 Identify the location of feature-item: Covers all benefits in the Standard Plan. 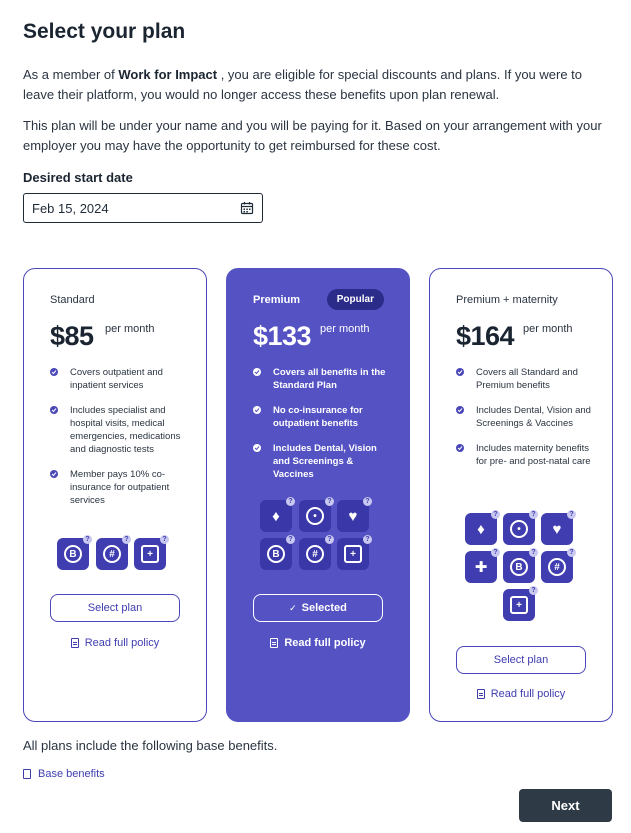
(323, 379).